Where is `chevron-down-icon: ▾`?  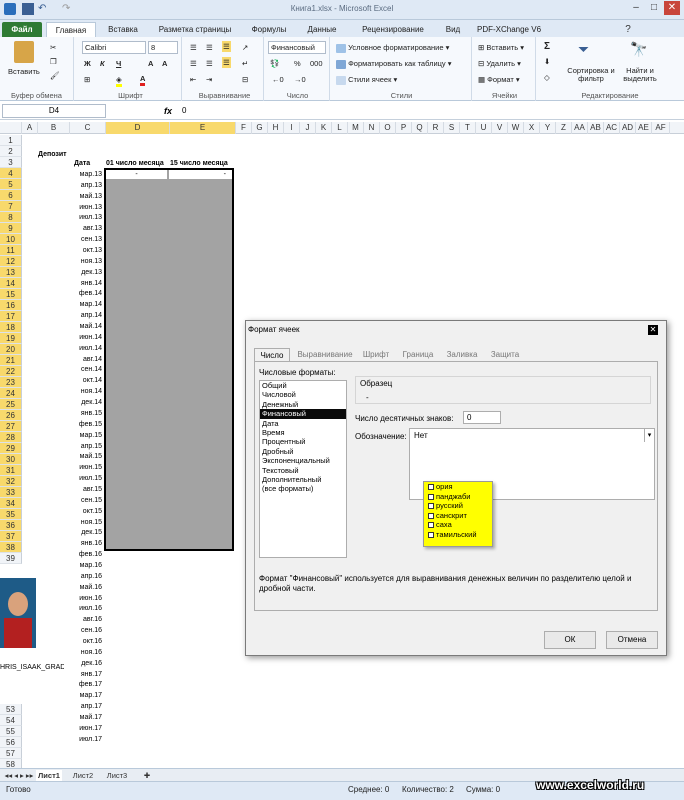
chevron-down-icon: ▾ is located at coordinates (649, 435).